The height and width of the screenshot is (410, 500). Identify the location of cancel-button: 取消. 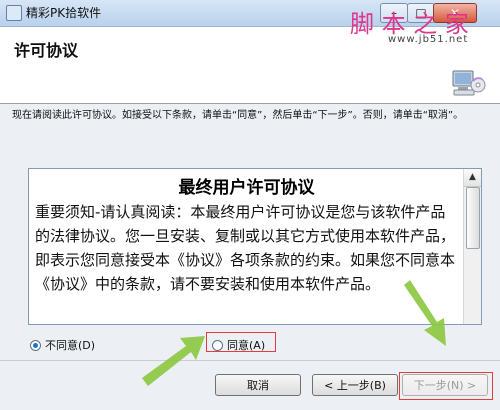
(258, 385).